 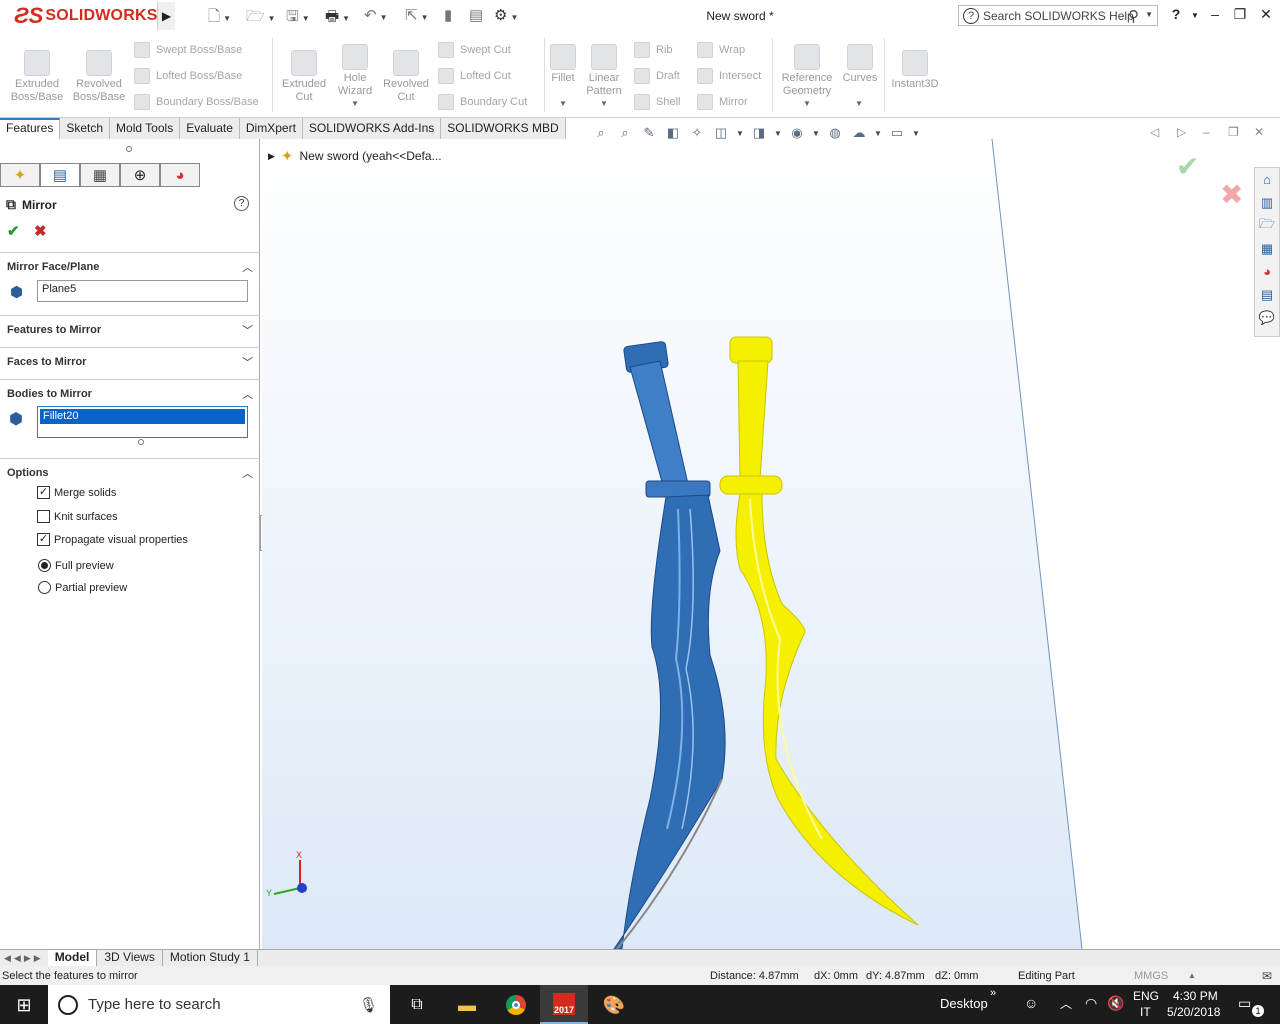 What do you see at coordinates (1267, 179) in the screenshot?
I see `home-icon: ⌂` at bounding box center [1267, 179].